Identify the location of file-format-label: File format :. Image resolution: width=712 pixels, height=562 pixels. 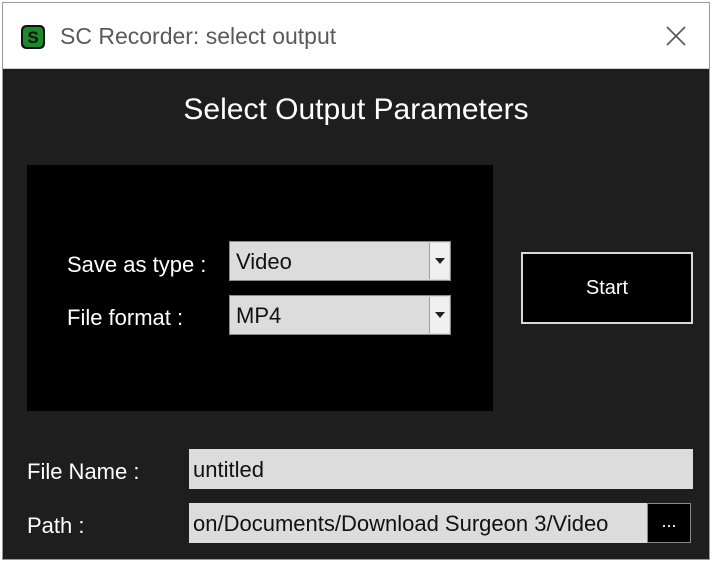
(125, 317).